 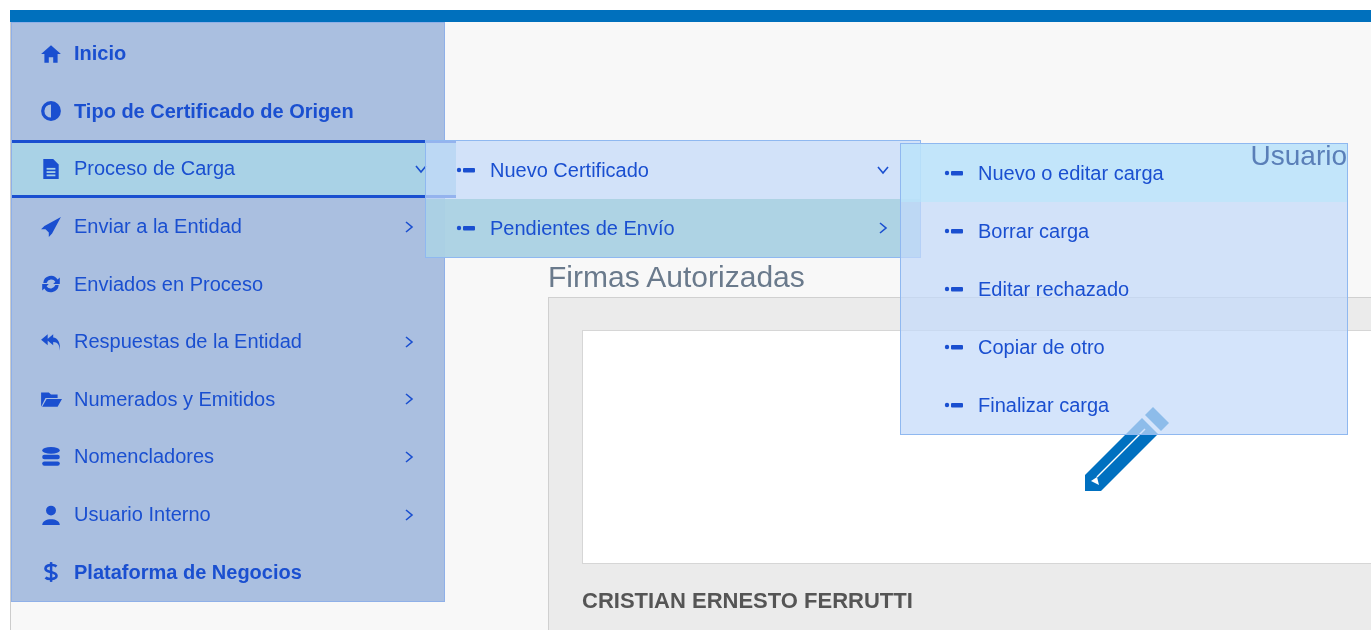 I want to click on sidebar-item: Plataforma de Negocios, so click(x=228, y=572).